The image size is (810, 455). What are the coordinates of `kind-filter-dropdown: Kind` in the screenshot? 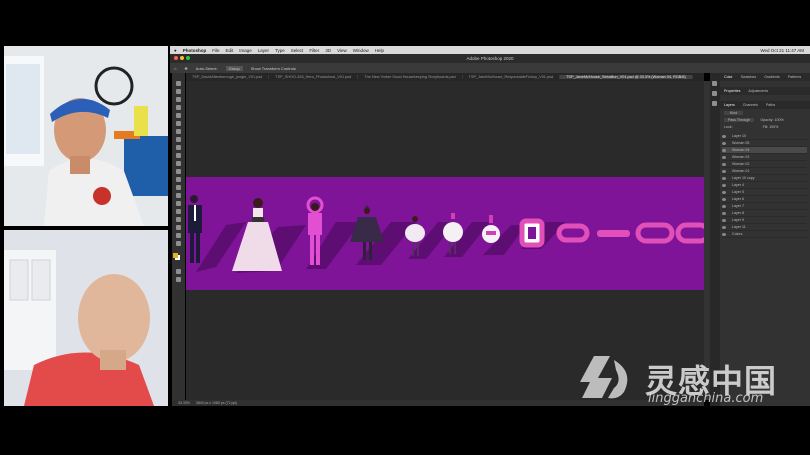 It's located at (734, 112).